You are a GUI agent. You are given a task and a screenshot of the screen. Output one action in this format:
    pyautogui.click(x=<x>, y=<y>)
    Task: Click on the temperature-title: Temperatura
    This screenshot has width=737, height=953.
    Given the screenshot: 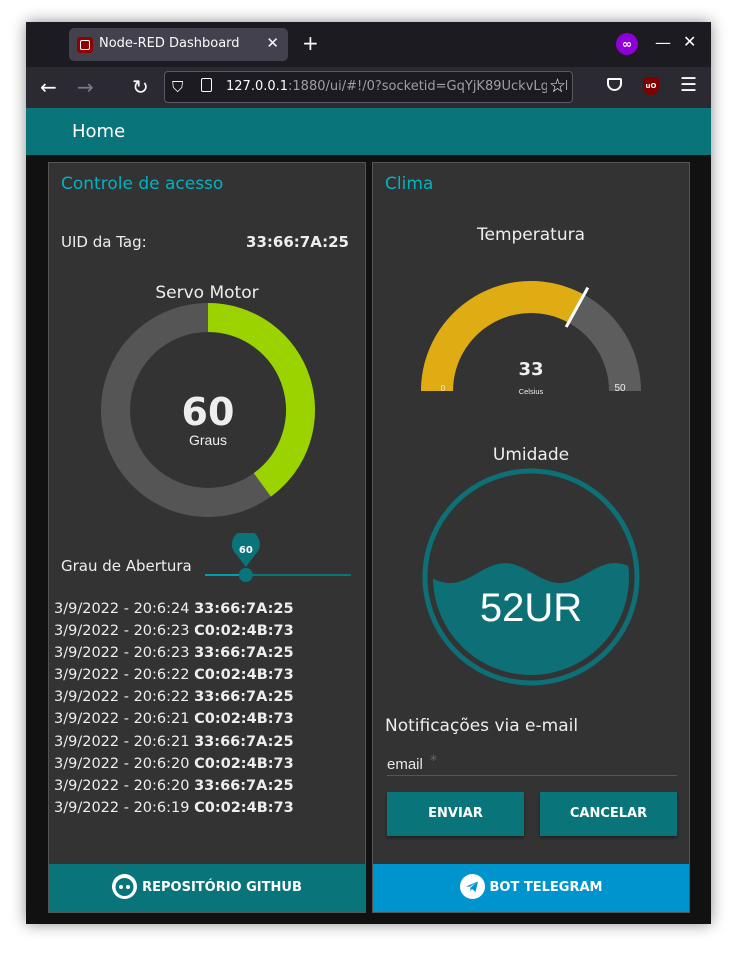 What is the action you would take?
    pyautogui.click(x=531, y=235)
    